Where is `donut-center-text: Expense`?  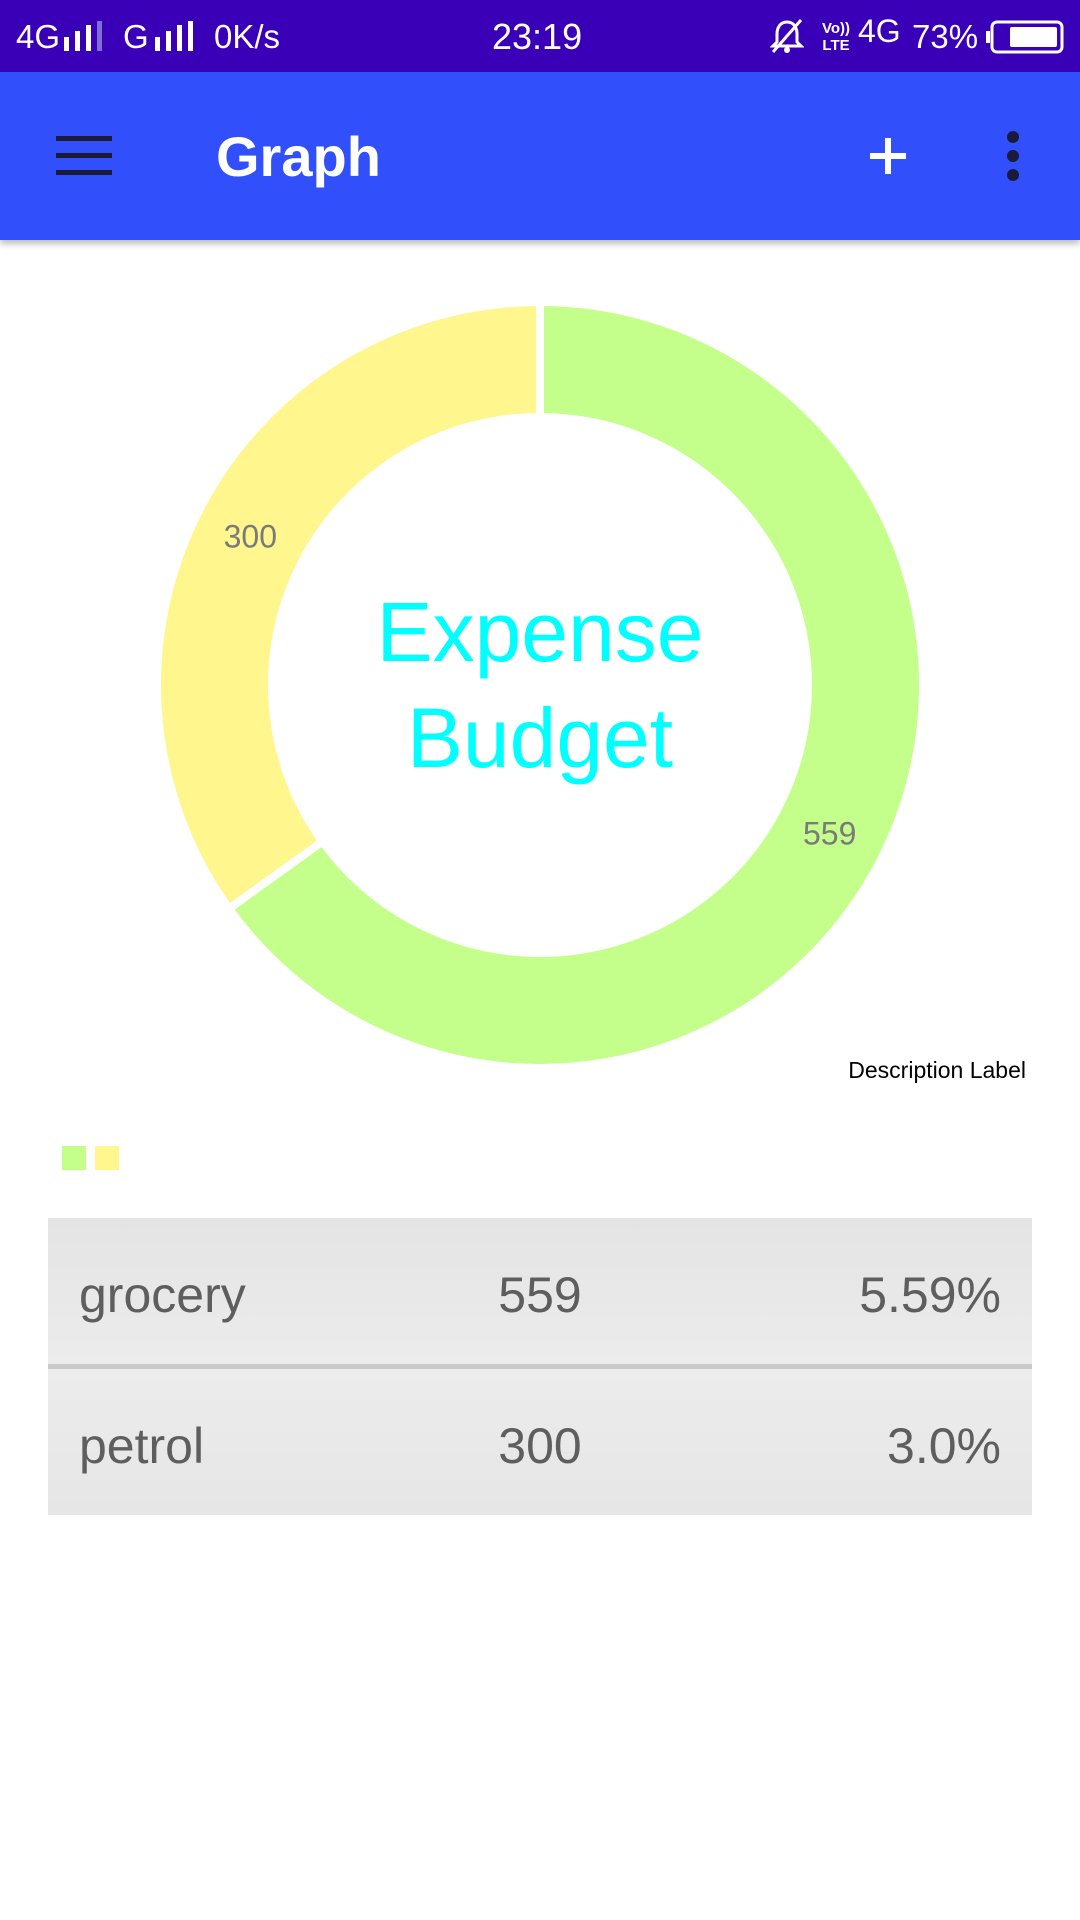
donut-center-text: Expense is located at coordinates (540, 632).